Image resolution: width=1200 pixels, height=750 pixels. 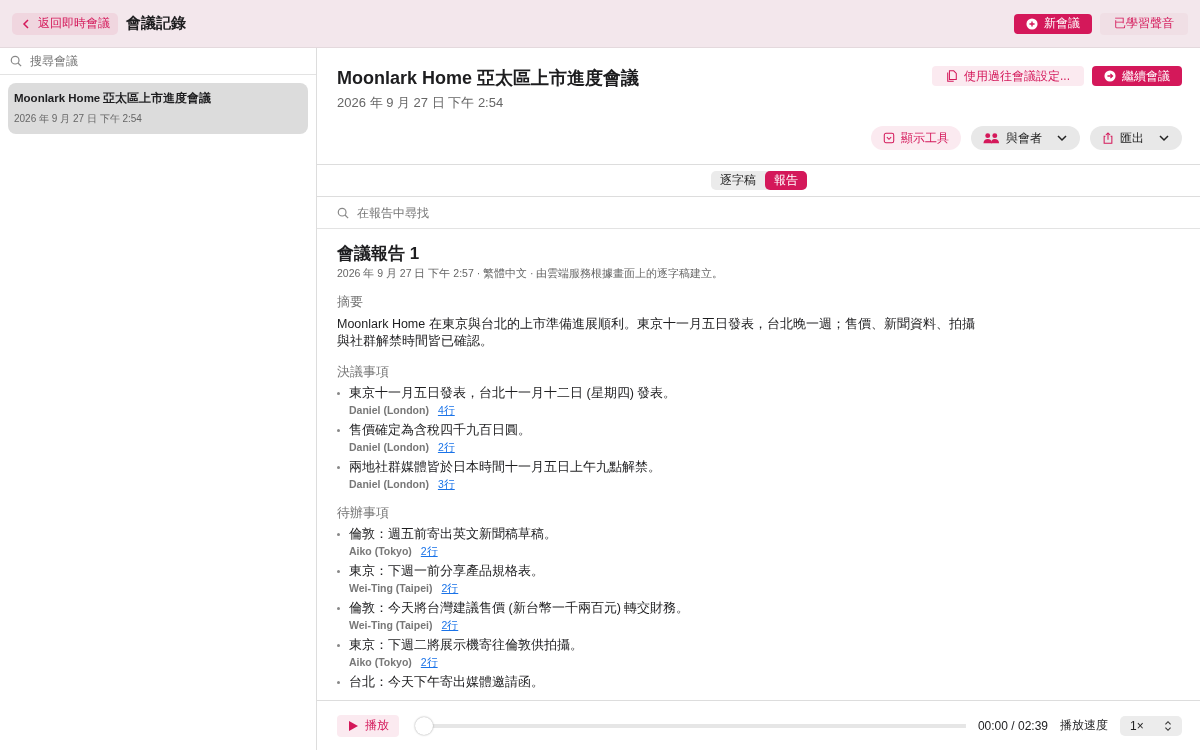 I want to click on list-item-text: 東京十一月五日發表，台北十一月十二日 (星期四) 發表。, so click(x=513, y=393).